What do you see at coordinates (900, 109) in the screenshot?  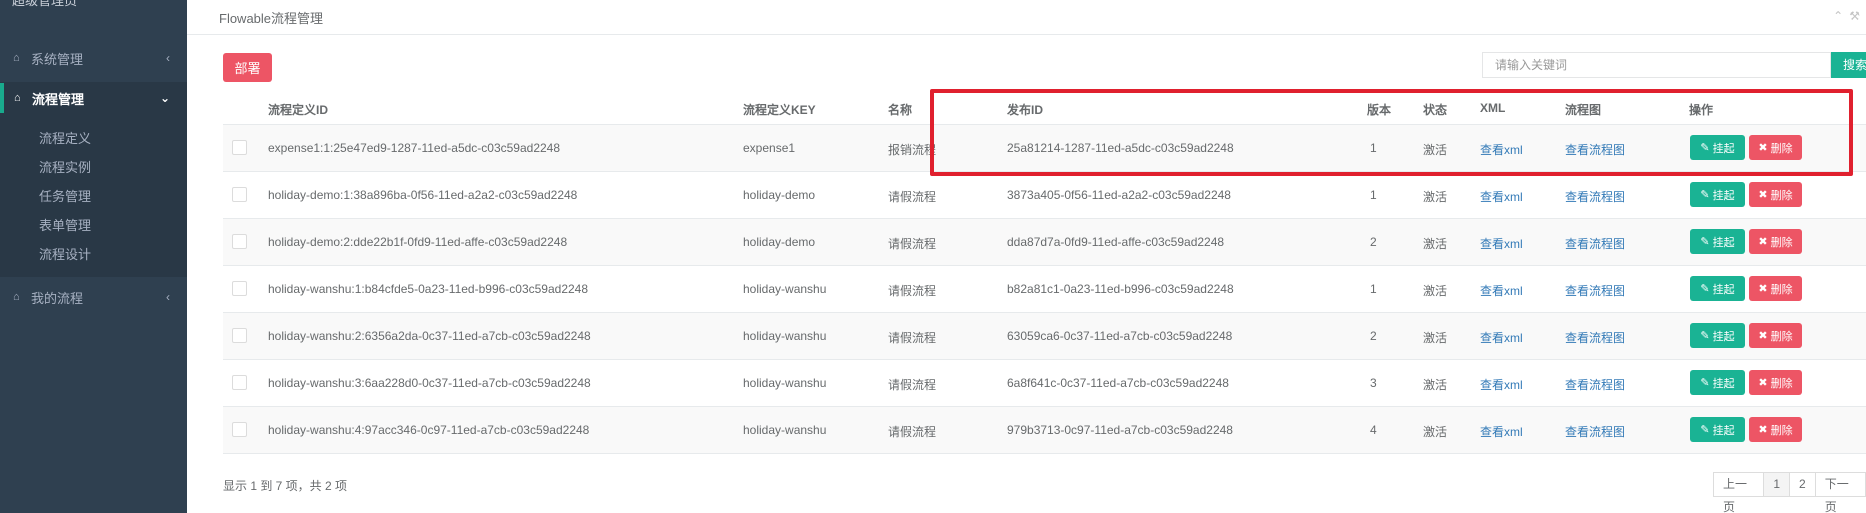 I see `th-name: 名称` at bounding box center [900, 109].